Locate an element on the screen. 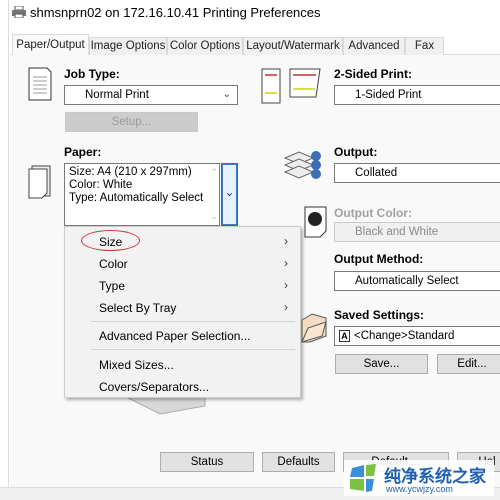  paper-icon is located at coordinates (41, 184).